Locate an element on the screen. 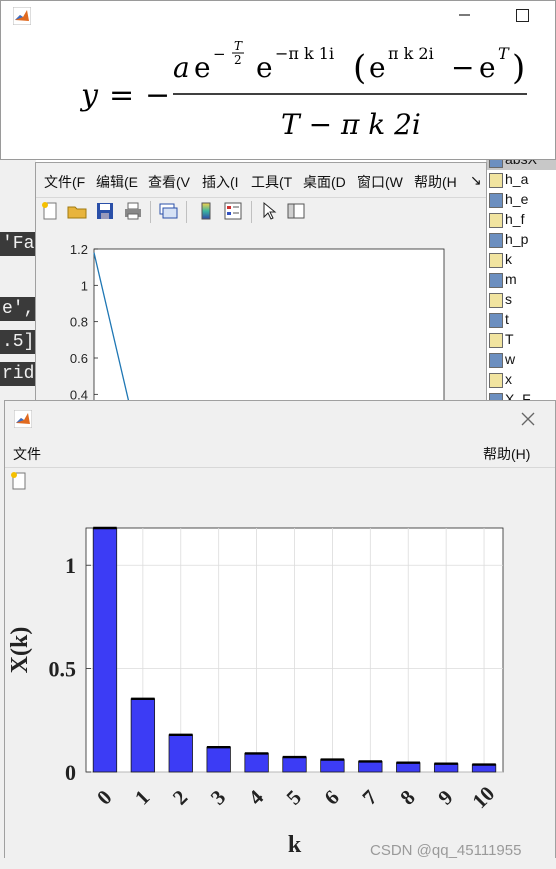  exp2: −π k 1i is located at coordinates (304, 53).